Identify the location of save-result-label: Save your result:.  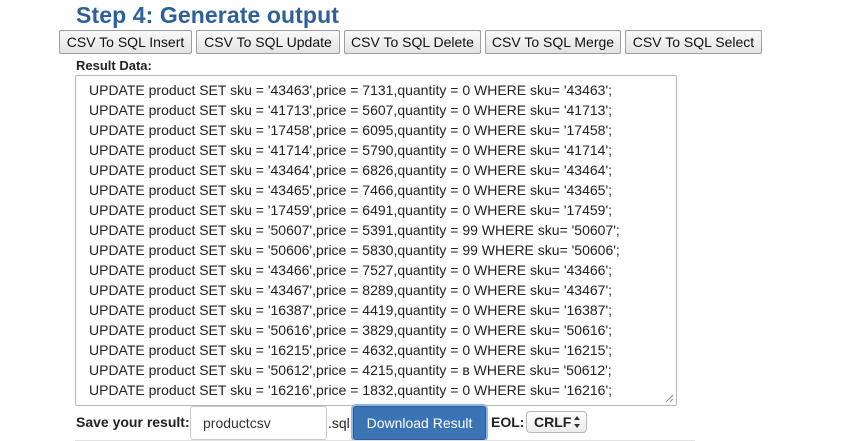
(133, 422).